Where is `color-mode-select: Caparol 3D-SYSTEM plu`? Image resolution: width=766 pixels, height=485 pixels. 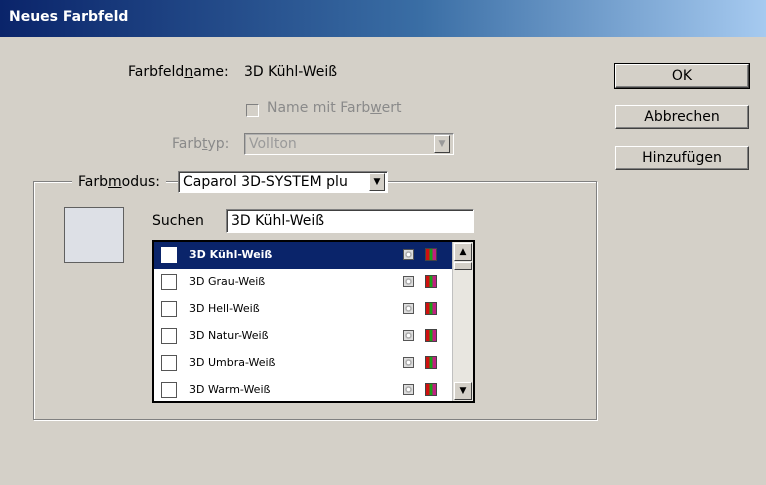
color-mode-select: Caparol 3D-SYSTEM plu is located at coordinates (283, 182).